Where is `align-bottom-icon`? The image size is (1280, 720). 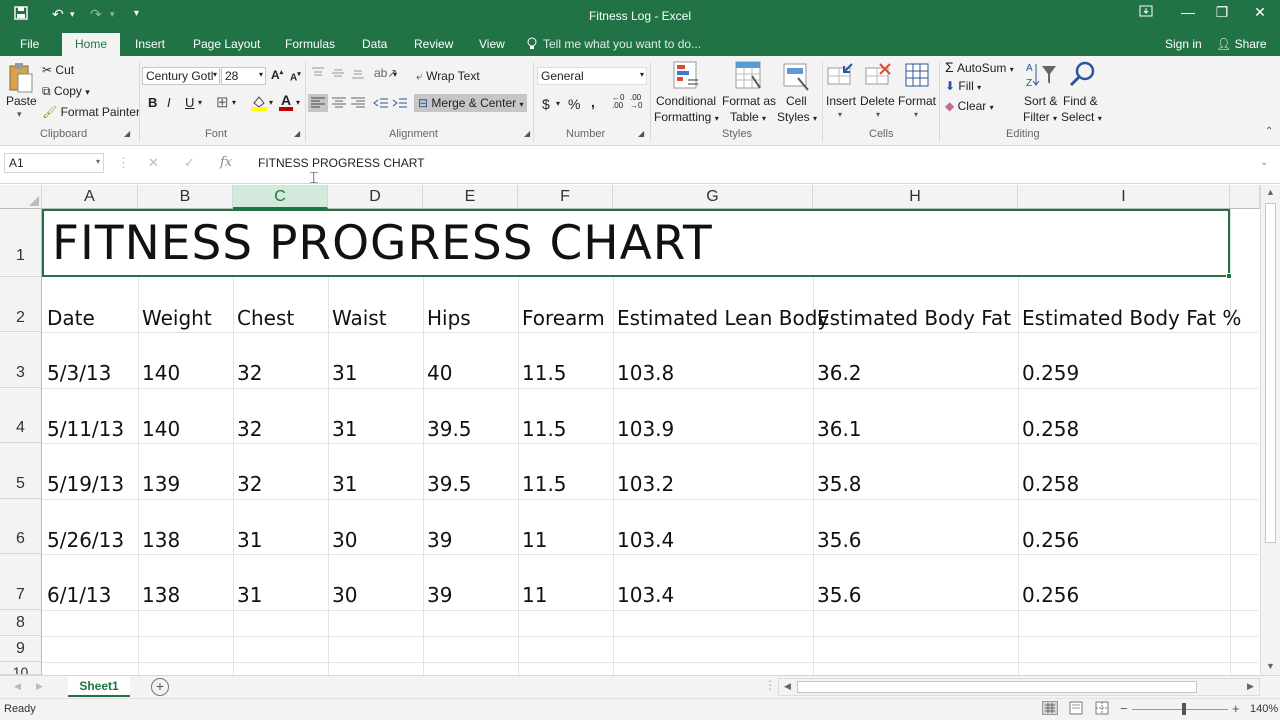
align-bottom-icon is located at coordinates (358, 74).